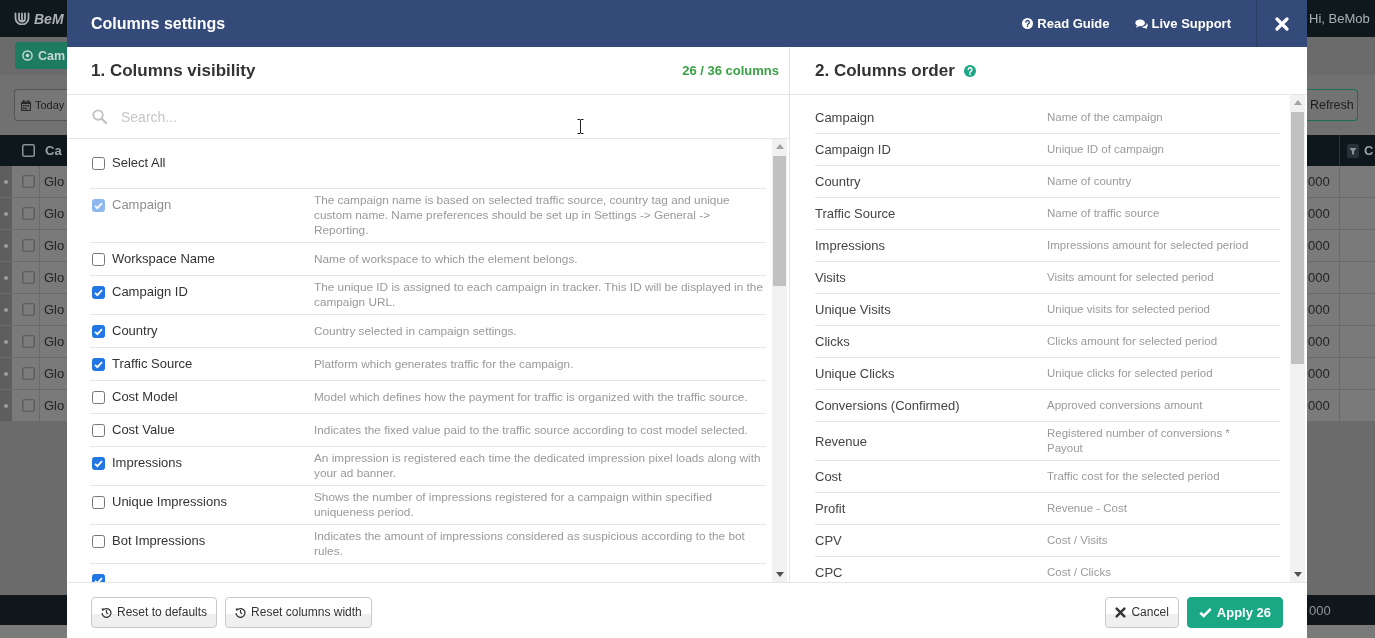  What do you see at coordinates (931, 540) in the screenshot?
I see `column-name: CPV` at bounding box center [931, 540].